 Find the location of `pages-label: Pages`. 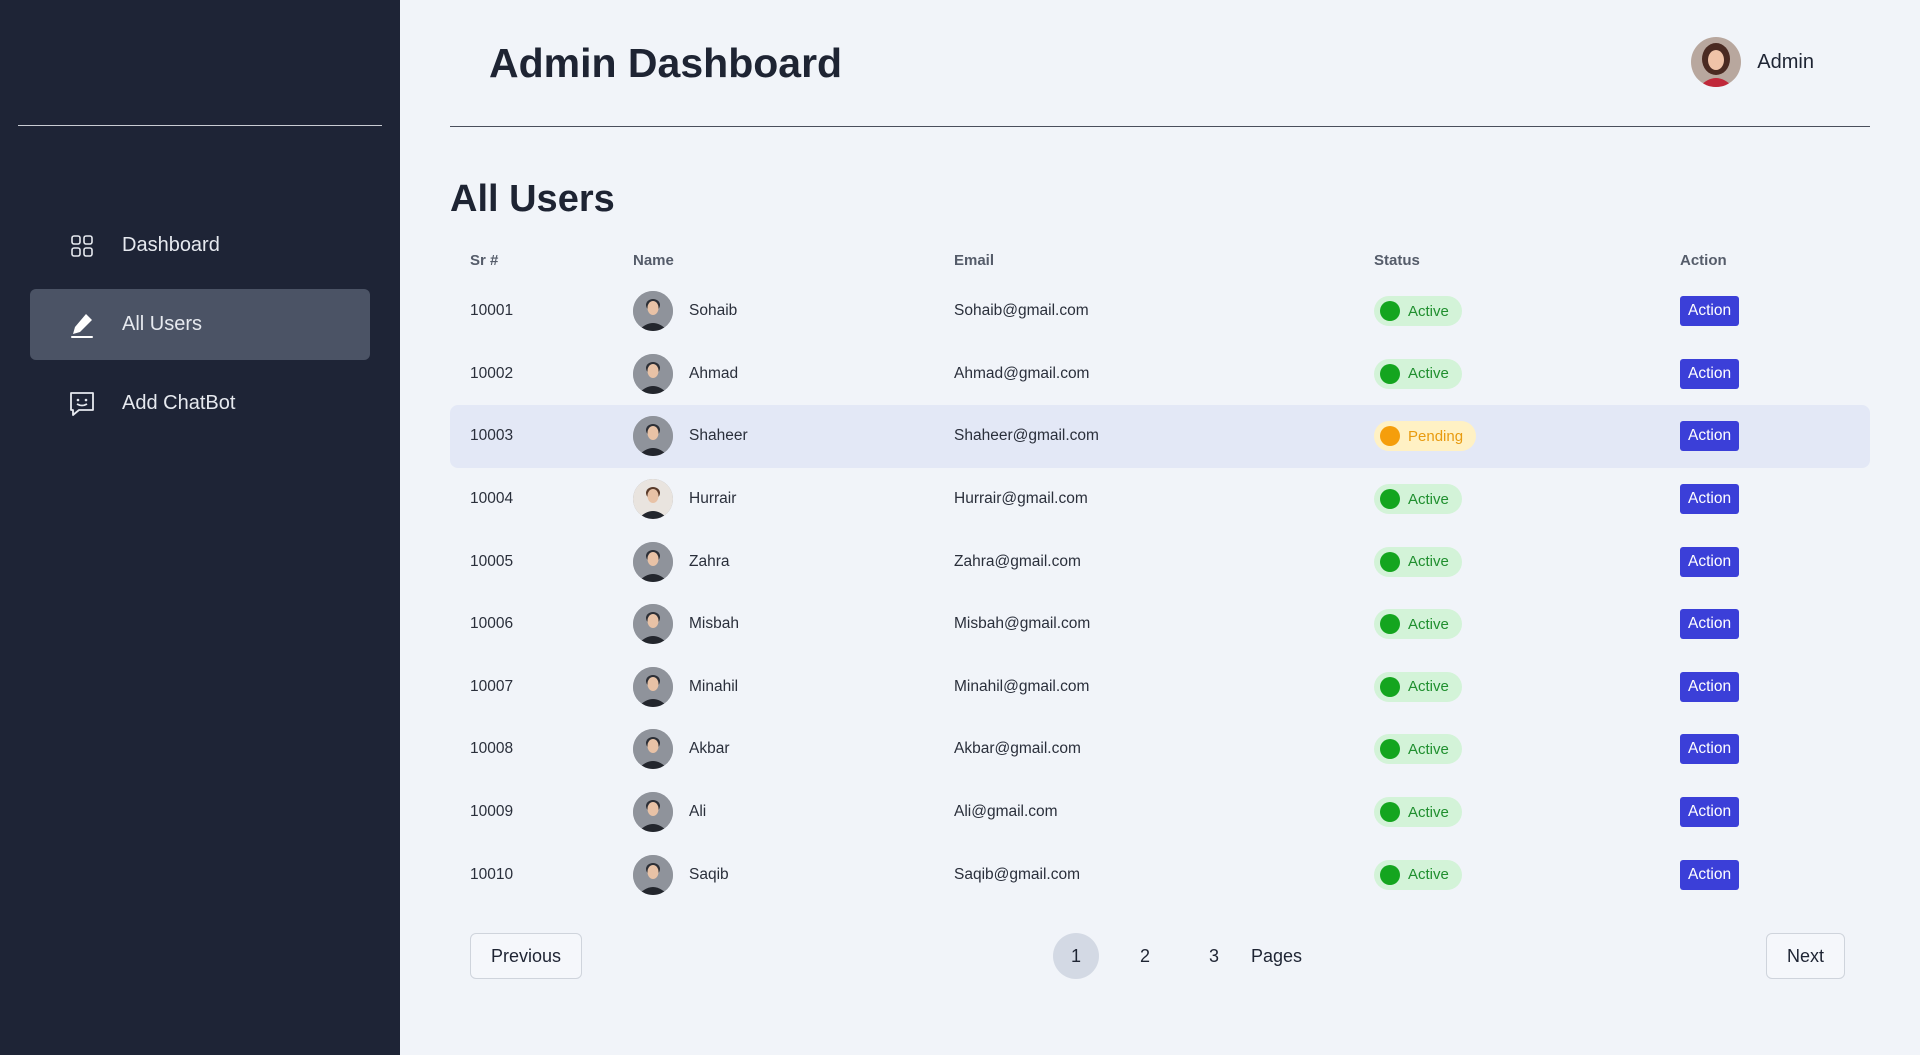

pages-label: Pages is located at coordinates (1277, 955).